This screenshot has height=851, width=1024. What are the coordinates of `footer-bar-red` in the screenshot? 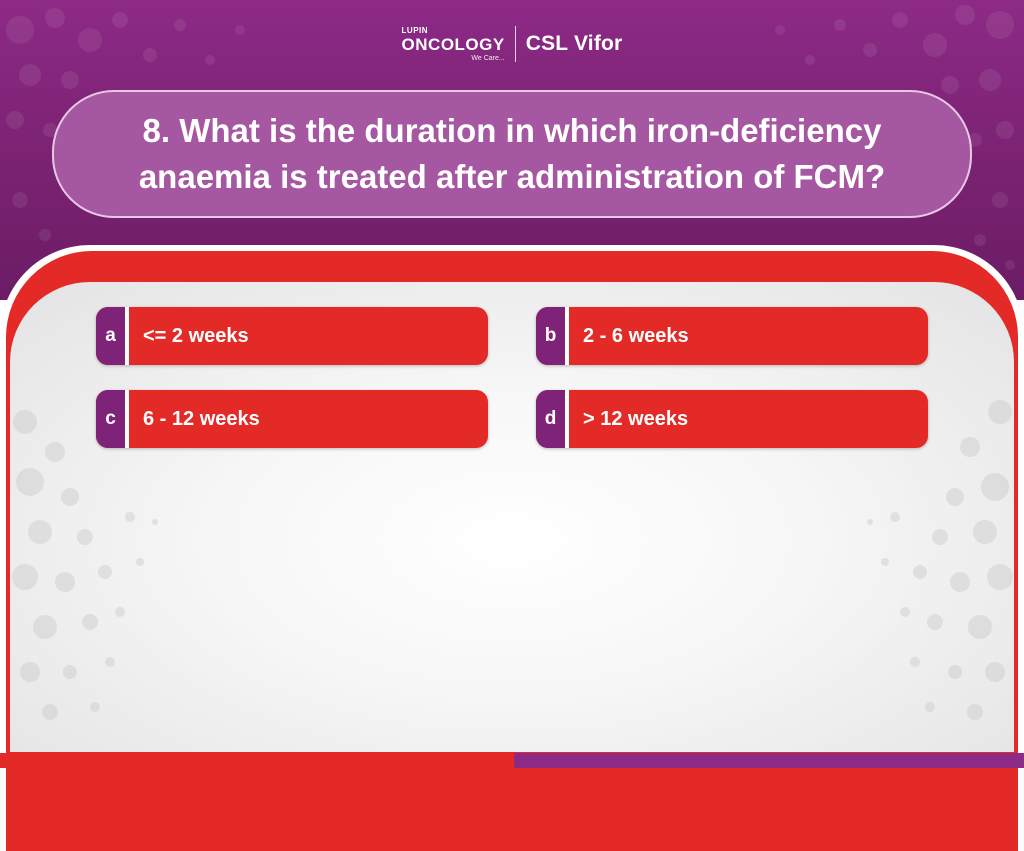 It's located at (257, 760).